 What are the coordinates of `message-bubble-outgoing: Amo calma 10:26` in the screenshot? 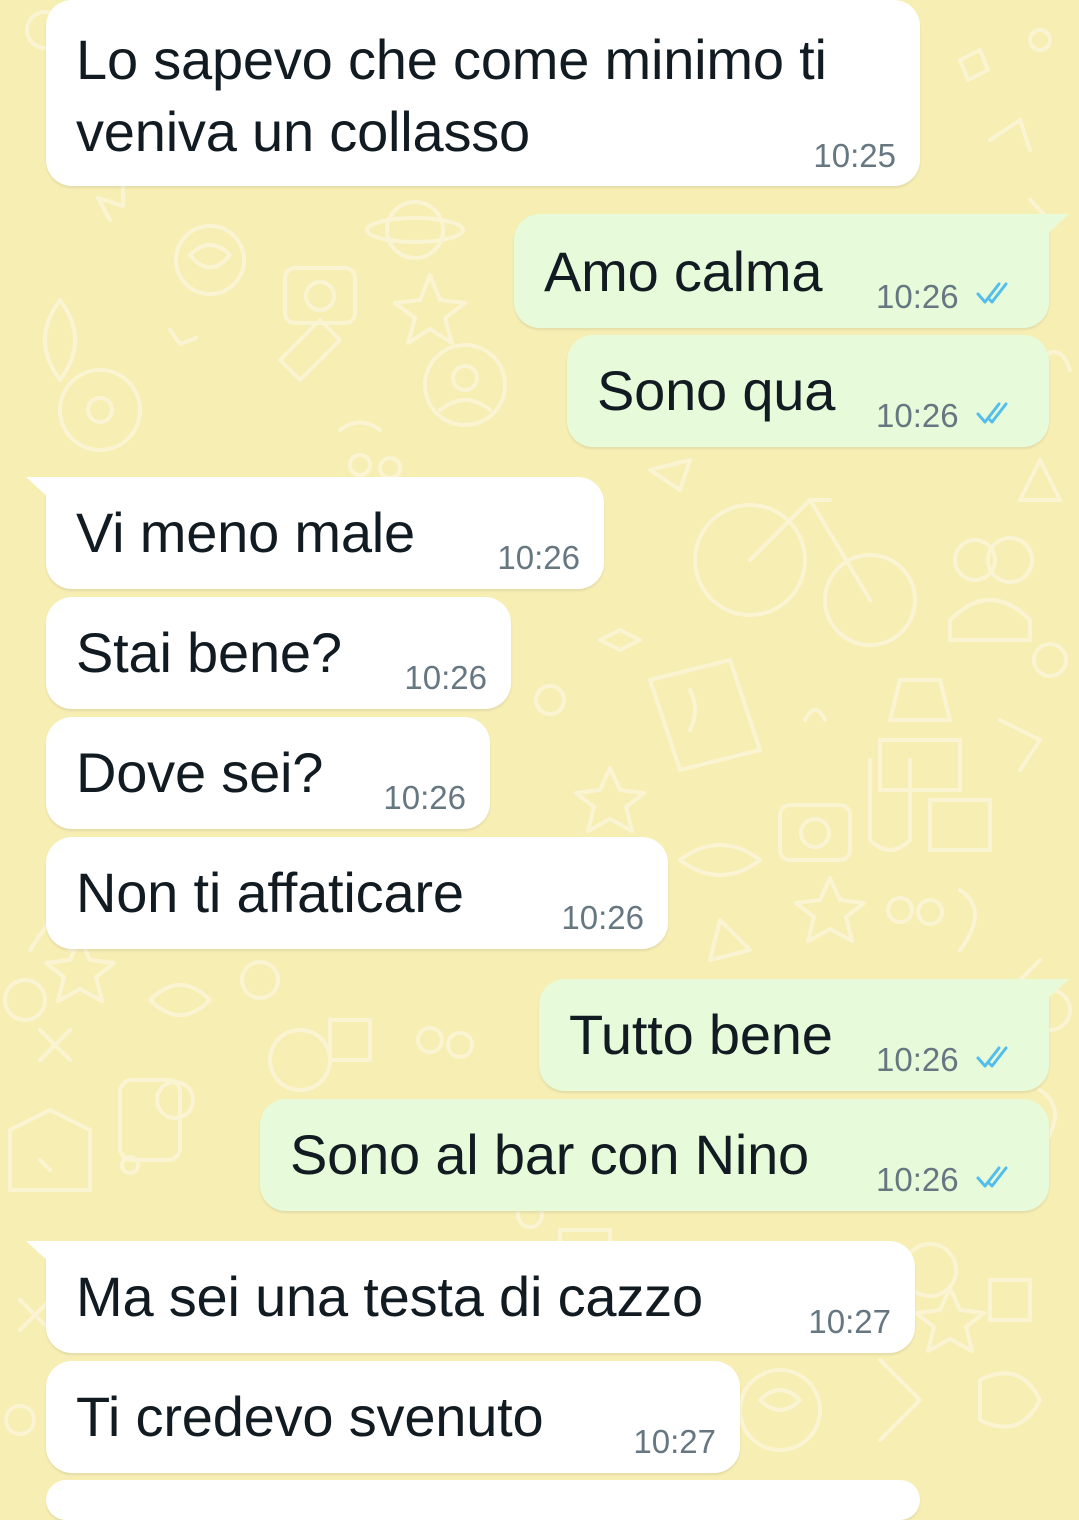 It's located at (791, 271).